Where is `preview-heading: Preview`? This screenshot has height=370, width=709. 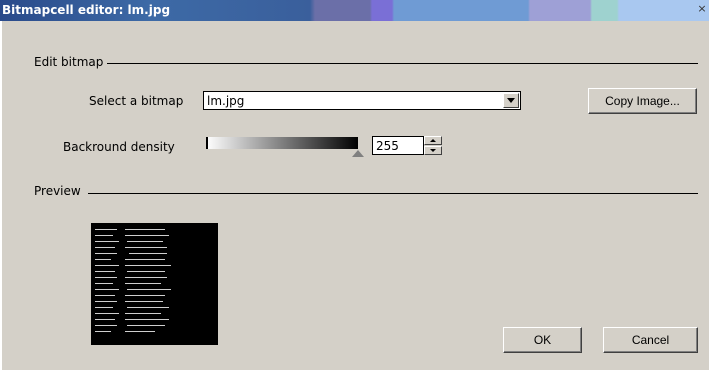
preview-heading: Preview is located at coordinates (57, 191).